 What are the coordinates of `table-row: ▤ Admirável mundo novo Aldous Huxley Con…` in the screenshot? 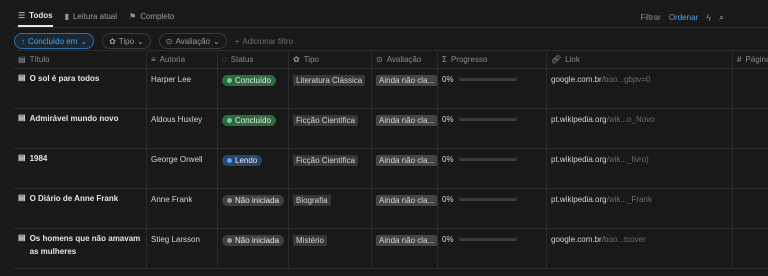 It's located at (391, 129).